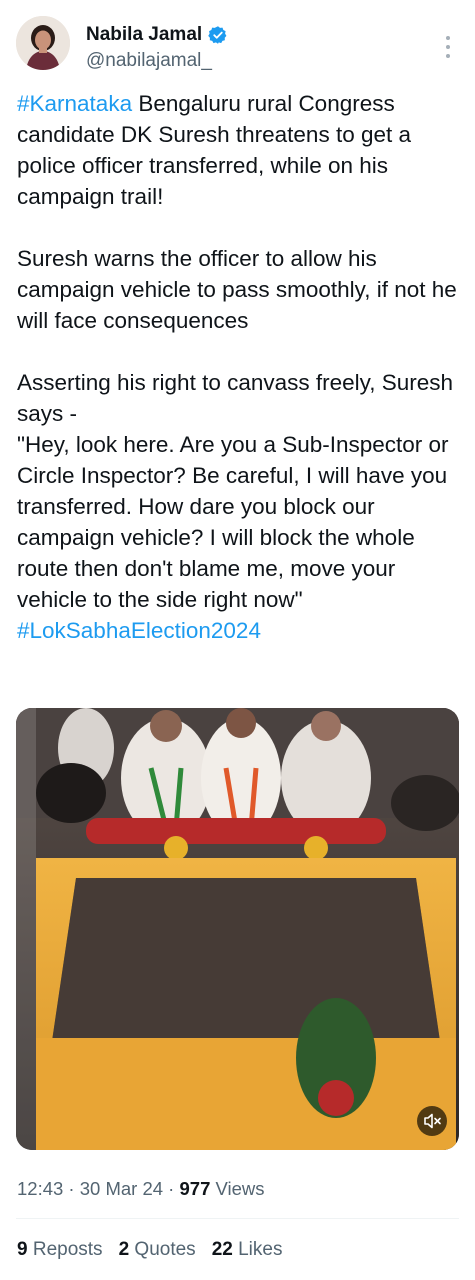 The height and width of the screenshot is (1280, 475). I want to click on likes-link: 22 Likes, so click(247, 1250).